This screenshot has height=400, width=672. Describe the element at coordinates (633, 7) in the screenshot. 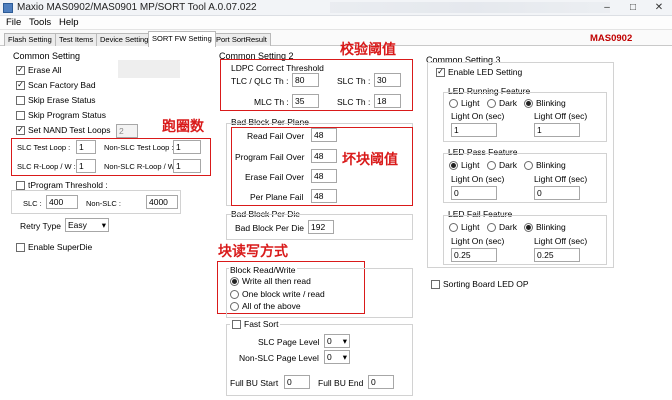

I see `maximize-button: □` at that location.